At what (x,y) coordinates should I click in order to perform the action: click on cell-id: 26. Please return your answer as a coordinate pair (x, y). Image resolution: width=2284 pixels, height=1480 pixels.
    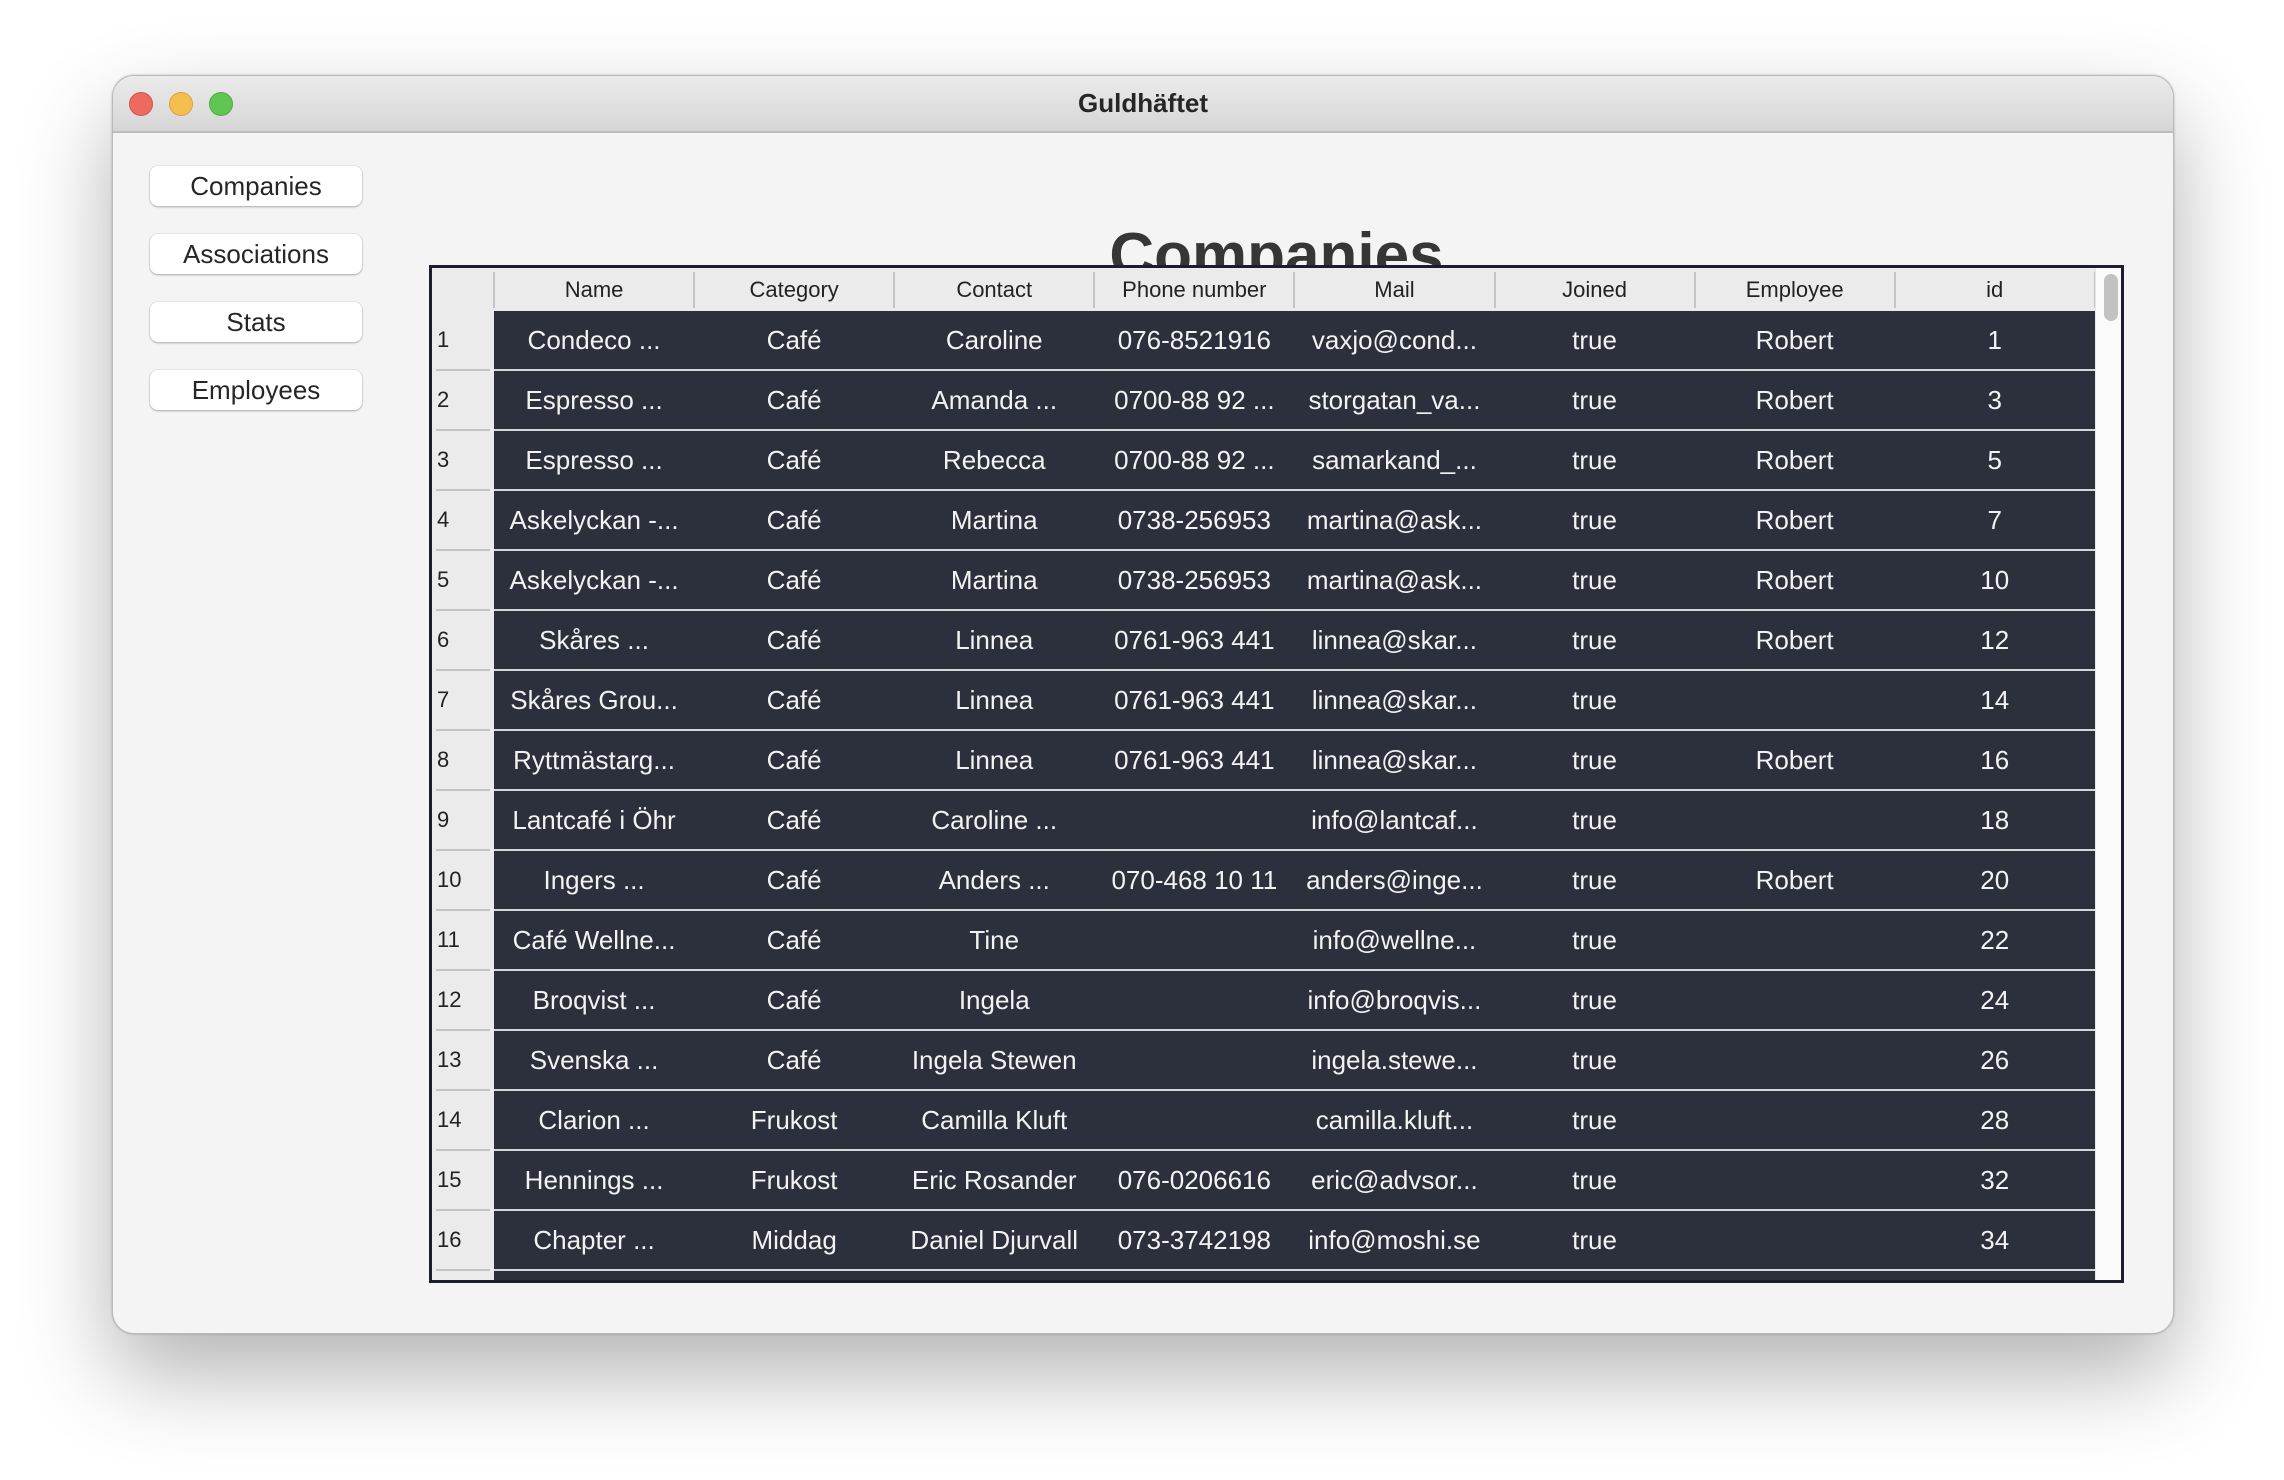
    Looking at the image, I should click on (1995, 1060).